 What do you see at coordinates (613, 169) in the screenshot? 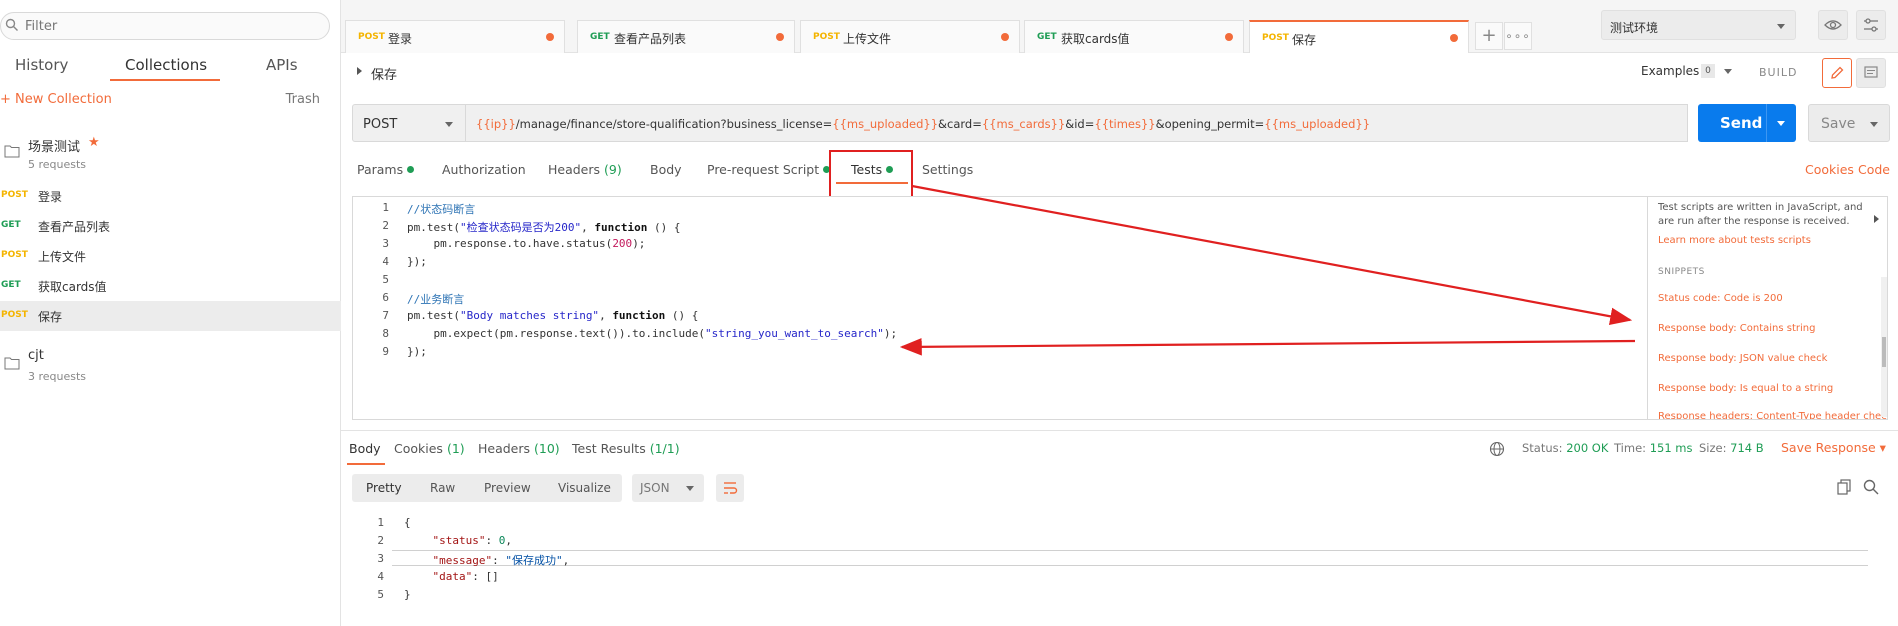
I see `tab-count: (9)` at bounding box center [613, 169].